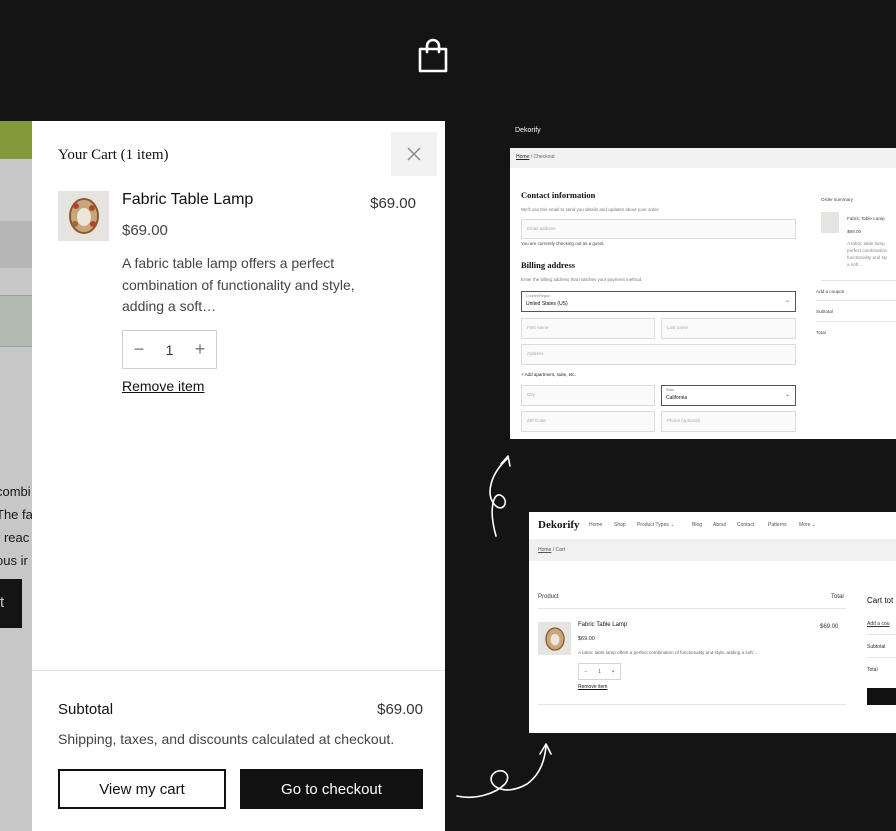 Image resolution: width=896 pixels, height=831 pixels. Describe the element at coordinates (542, 157) in the screenshot. I see `breadcrumb-current: / Checkout` at that location.